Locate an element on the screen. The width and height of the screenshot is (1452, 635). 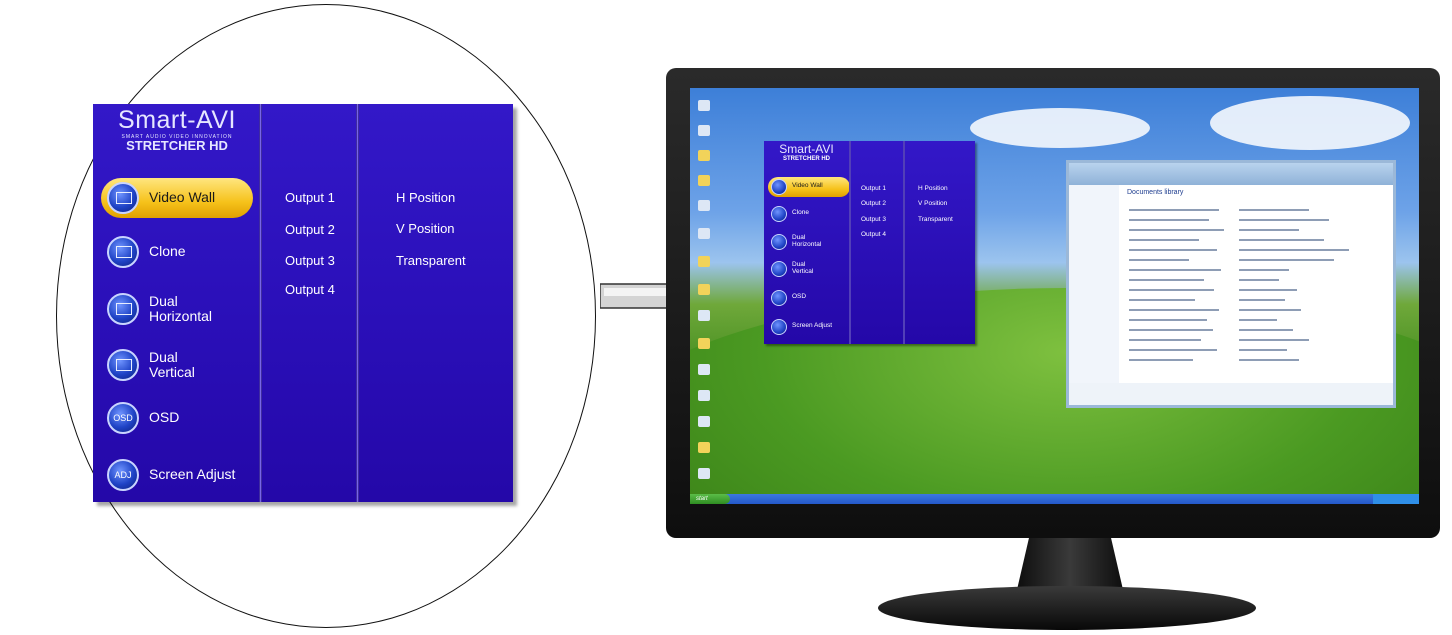
explorer-toolbar is located at coordinates (1231, 174).